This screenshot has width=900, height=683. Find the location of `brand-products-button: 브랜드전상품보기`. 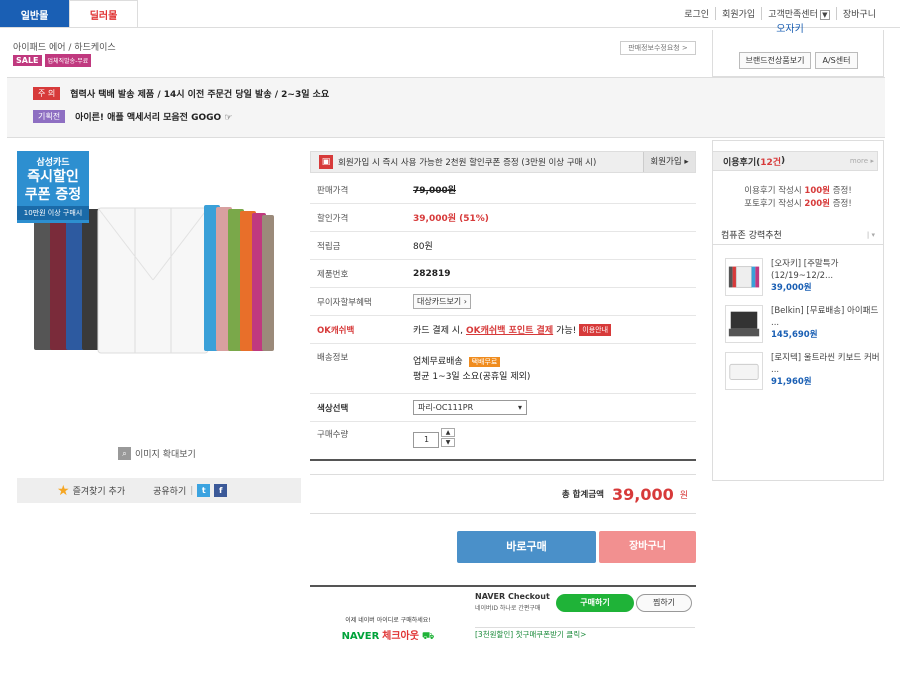

brand-products-button: 브랜드전상품보기 is located at coordinates (775, 60).